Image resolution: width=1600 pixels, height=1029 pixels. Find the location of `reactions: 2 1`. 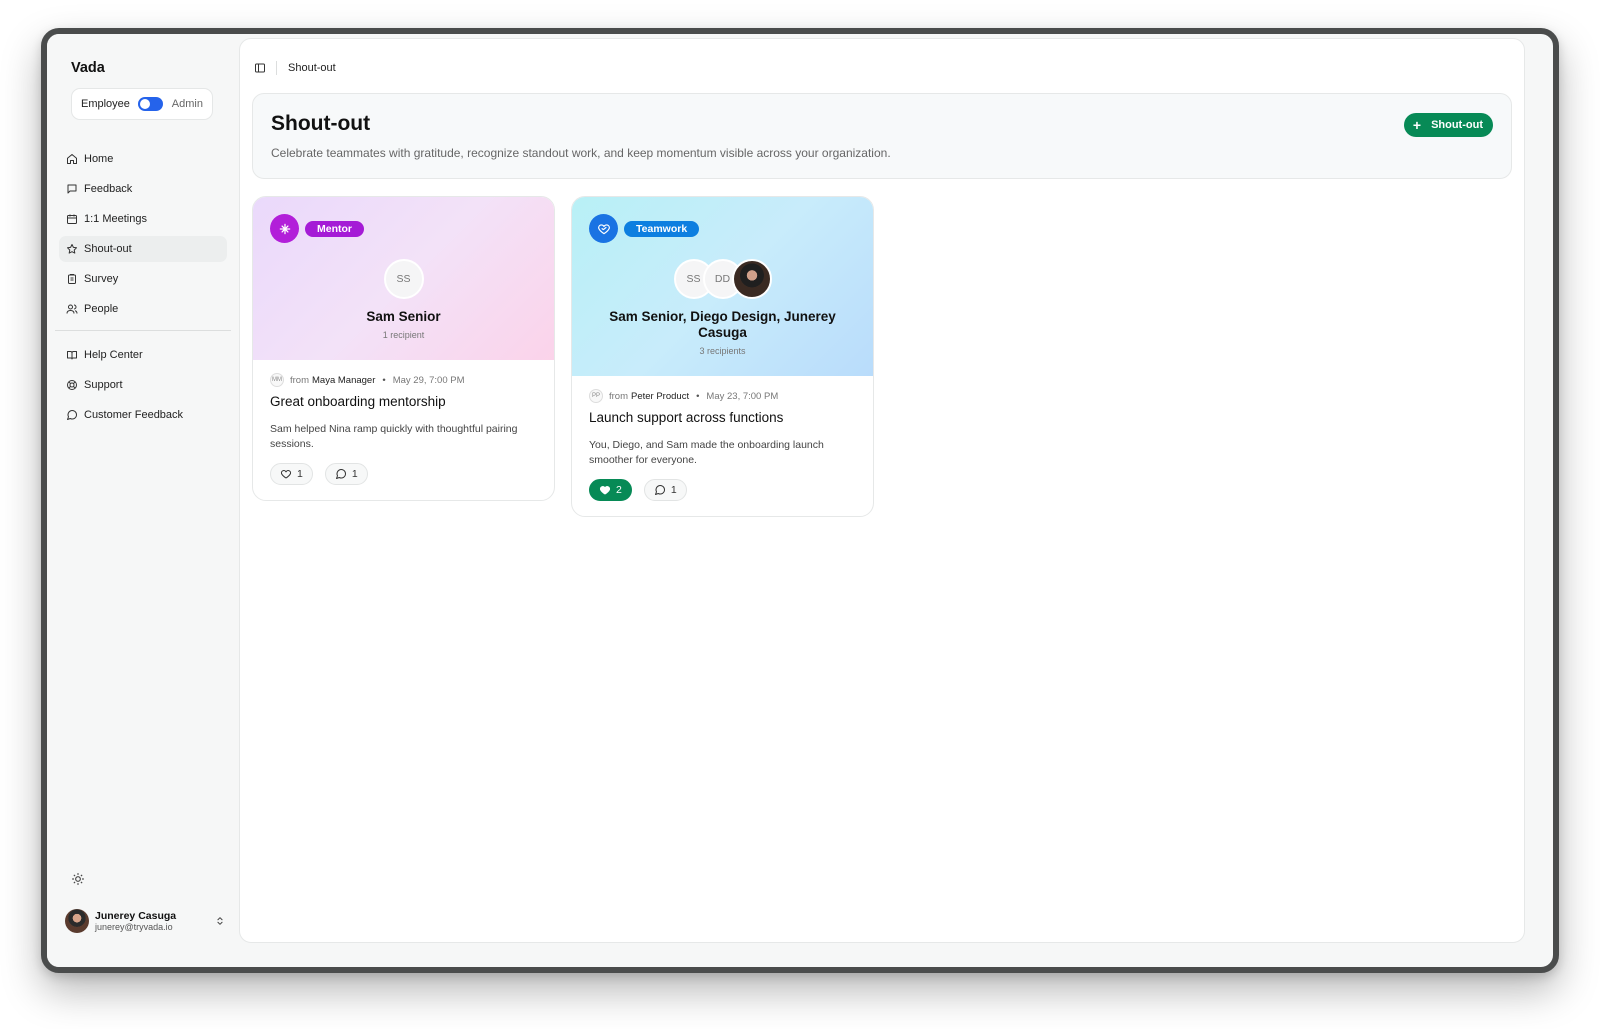

reactions: 2 1 is located at coordinates (722, 489).